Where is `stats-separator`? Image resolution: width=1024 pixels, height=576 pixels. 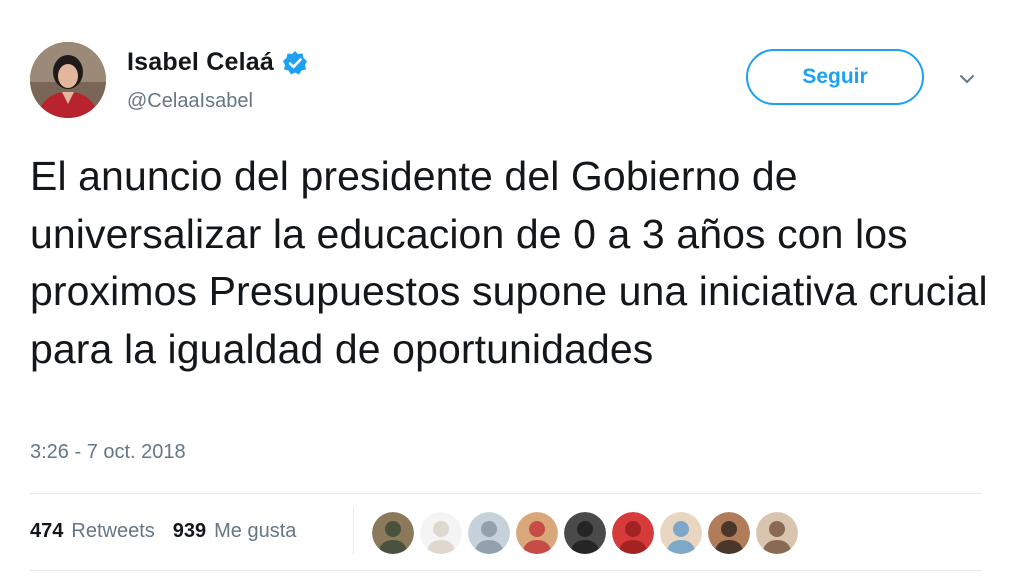
stats-separator is located at coordinates (353, 531).